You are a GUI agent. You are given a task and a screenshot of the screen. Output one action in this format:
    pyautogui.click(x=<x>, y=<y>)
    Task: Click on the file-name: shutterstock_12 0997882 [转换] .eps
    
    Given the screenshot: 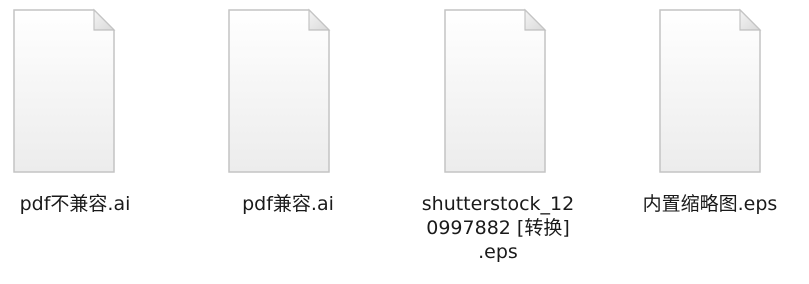 What is the action you would take?
    pyautogui.click(x=498, y=228)
    